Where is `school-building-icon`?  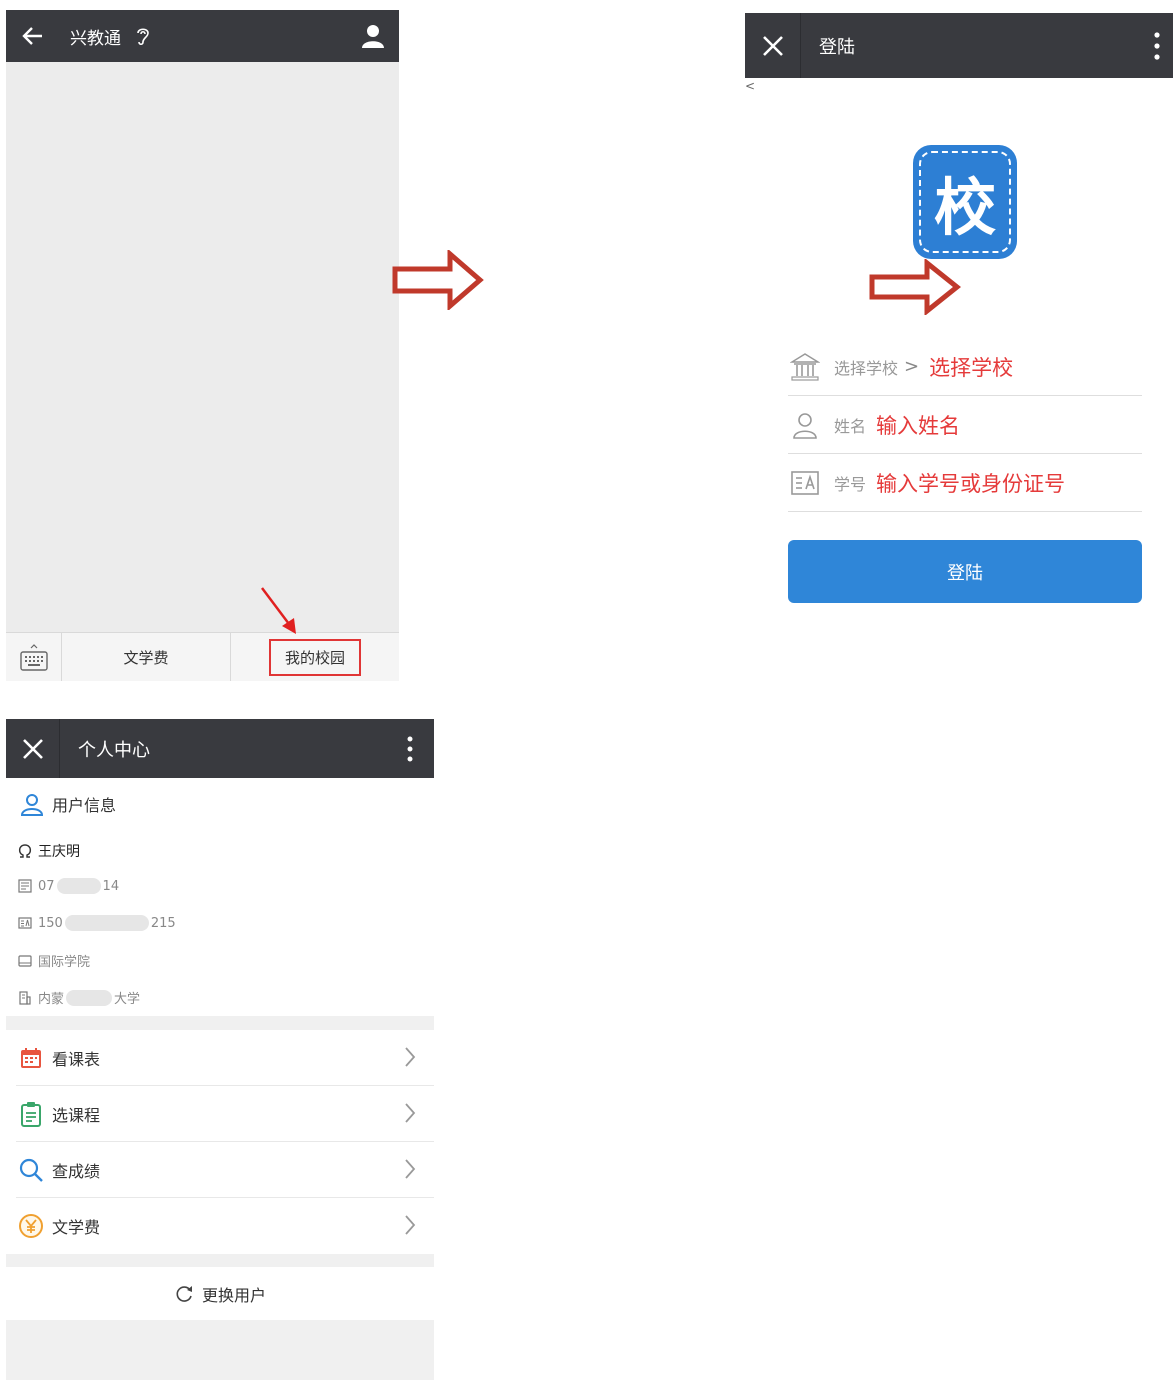
school-building-icon is located at coordinates (805, 367).